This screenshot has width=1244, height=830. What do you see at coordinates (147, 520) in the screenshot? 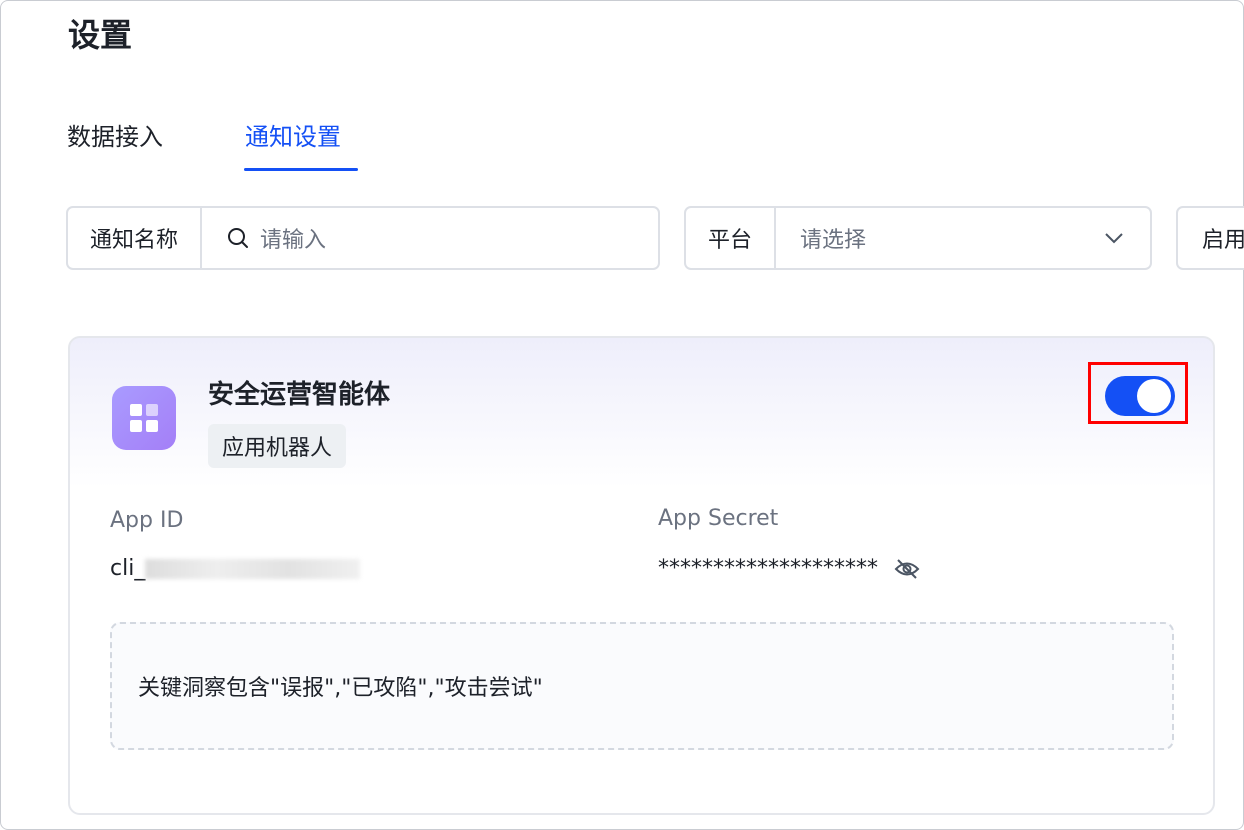
I see `app-id-label: App ID` at bounding box center [147, 520].